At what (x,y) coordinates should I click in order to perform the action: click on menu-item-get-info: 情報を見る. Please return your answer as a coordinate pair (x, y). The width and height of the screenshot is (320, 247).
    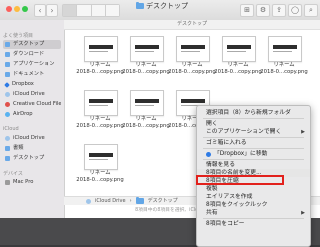
    Looking at the image, I should click on (253, 165).